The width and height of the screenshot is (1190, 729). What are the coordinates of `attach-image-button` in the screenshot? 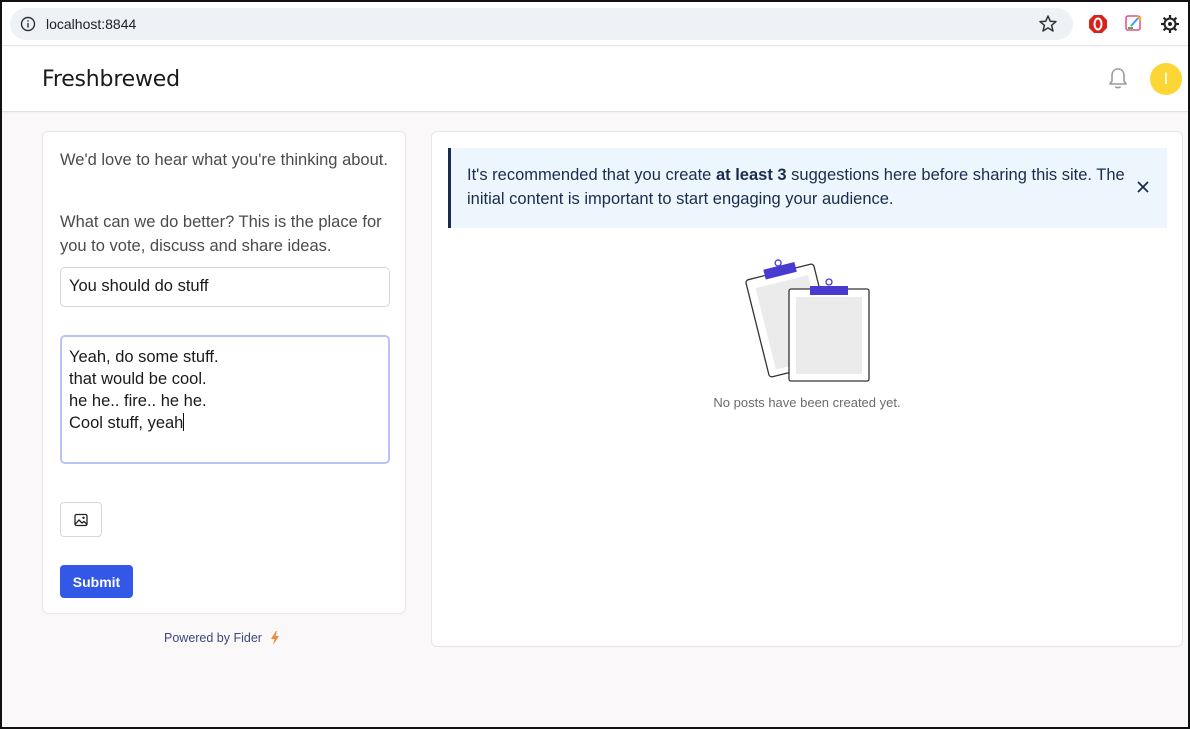 It's located at (81, 519).